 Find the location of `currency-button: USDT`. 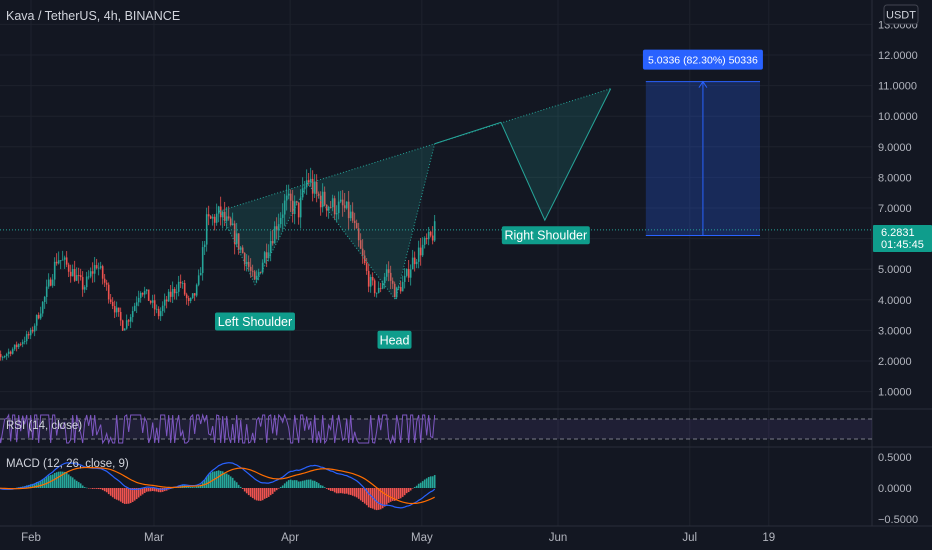

currency-button: USDT is located at coordinates (901, 14).